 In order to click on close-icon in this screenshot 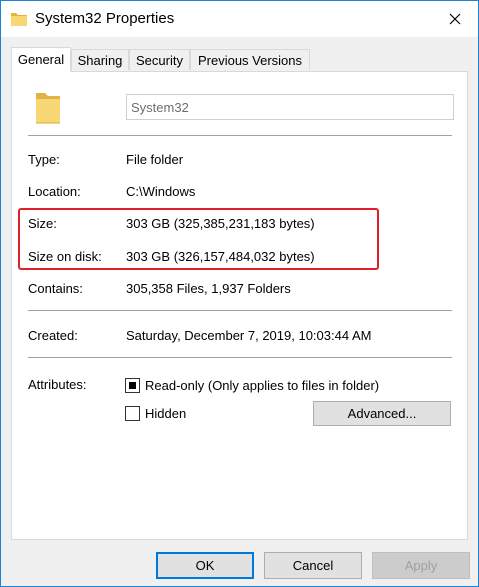, I will do `click(455, 19)`.